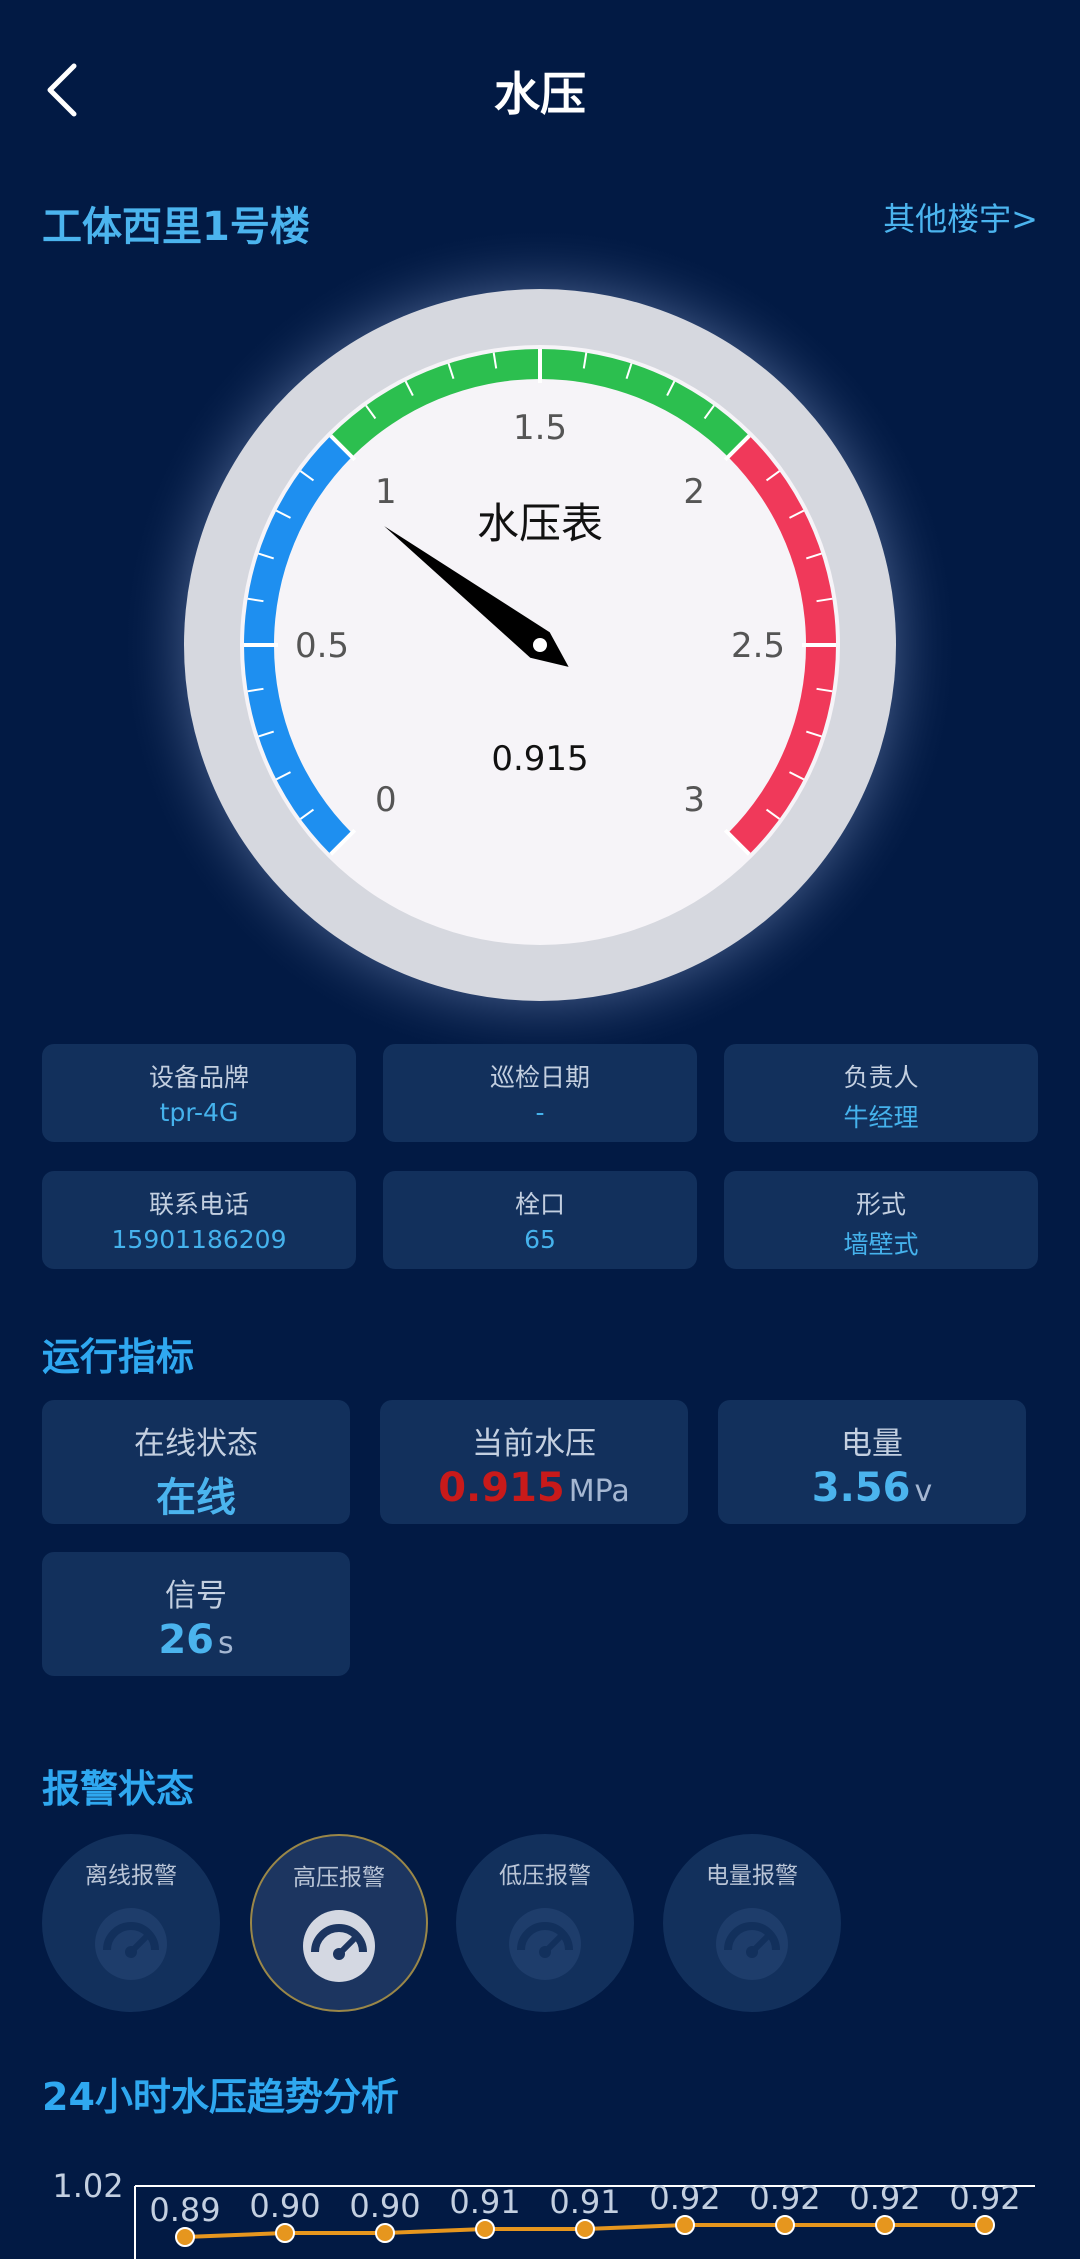  I want to click on metric-value: 在线, so click(196, 1498).